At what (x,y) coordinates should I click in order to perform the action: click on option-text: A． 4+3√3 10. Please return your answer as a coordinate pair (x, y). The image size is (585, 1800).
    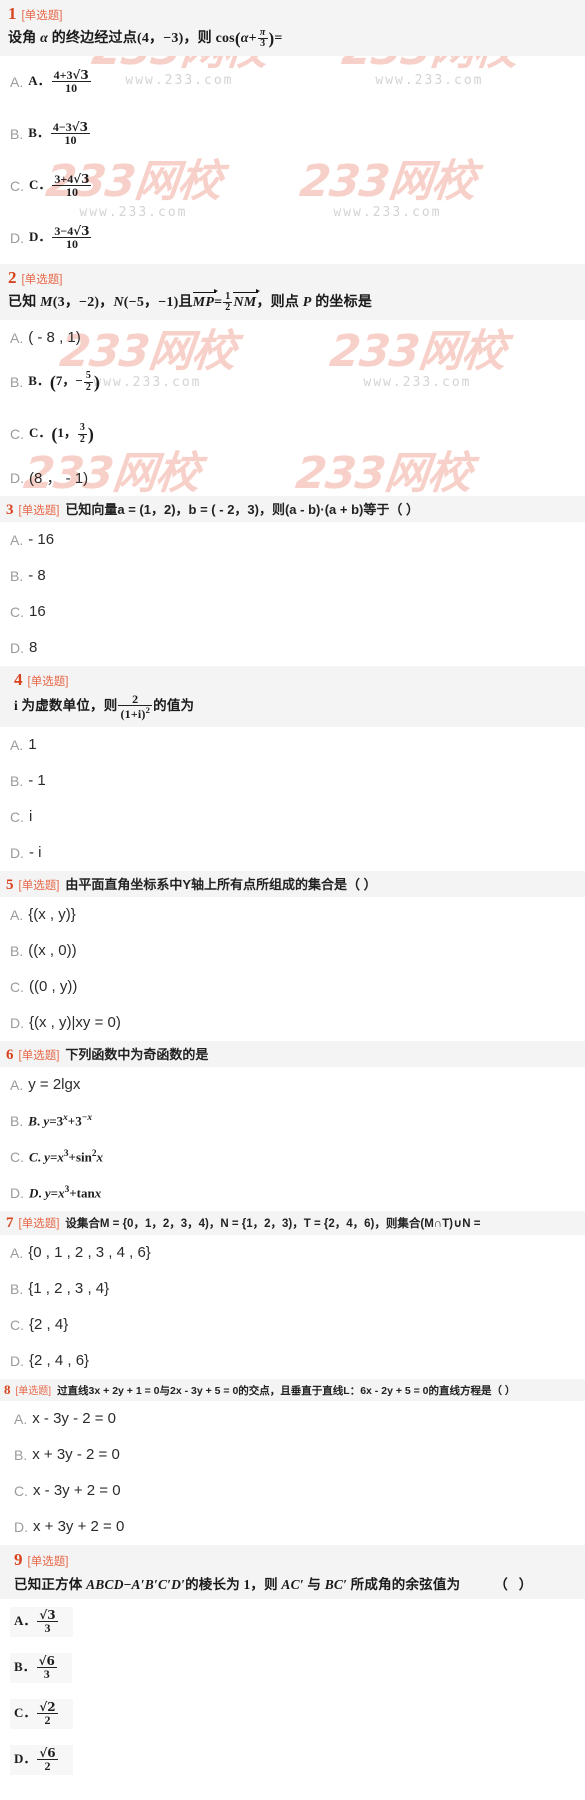
    Looking at the image, I should click on (59, 81).